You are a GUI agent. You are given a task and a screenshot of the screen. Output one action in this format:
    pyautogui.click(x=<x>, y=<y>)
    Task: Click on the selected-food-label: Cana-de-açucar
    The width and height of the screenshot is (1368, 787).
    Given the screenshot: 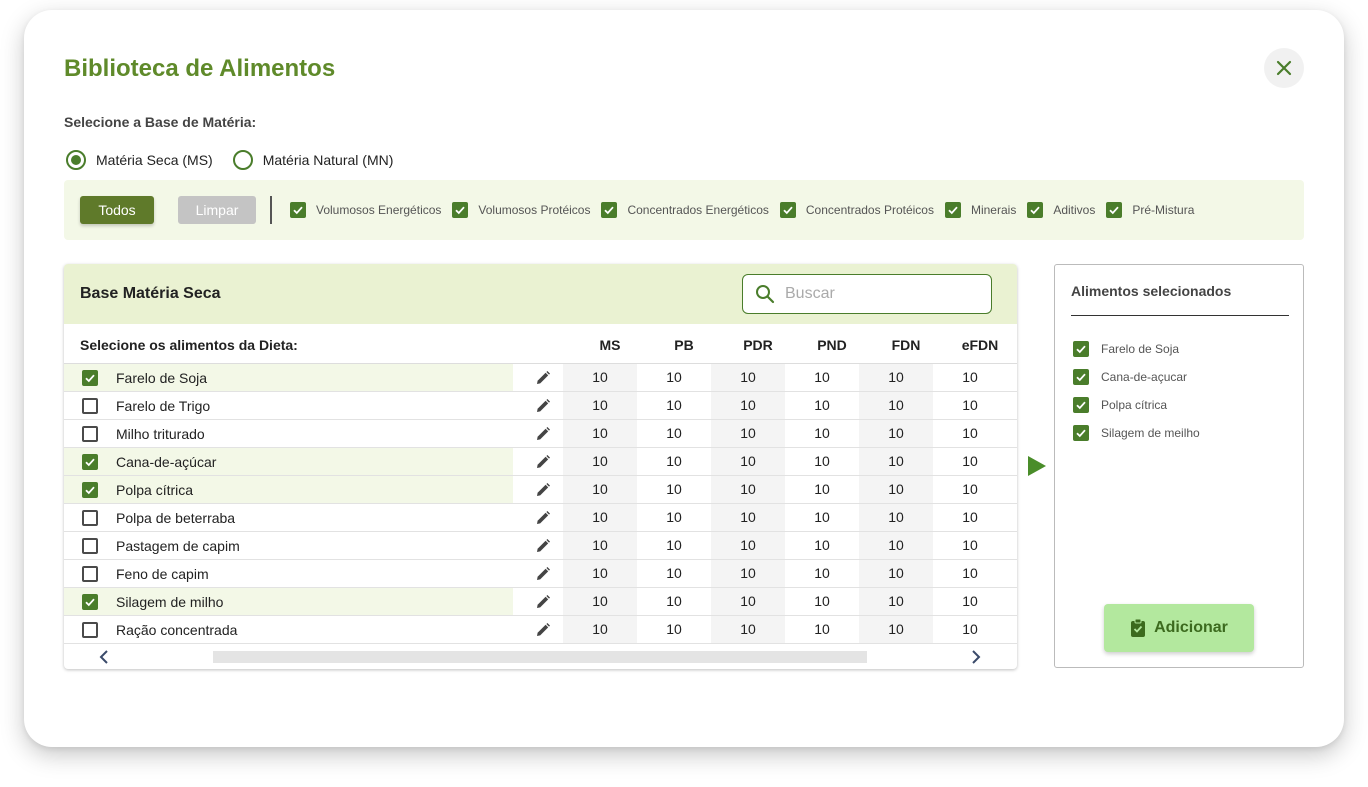 What is the action you would take?
    pyautogui.click(x=1144, y=377)
    